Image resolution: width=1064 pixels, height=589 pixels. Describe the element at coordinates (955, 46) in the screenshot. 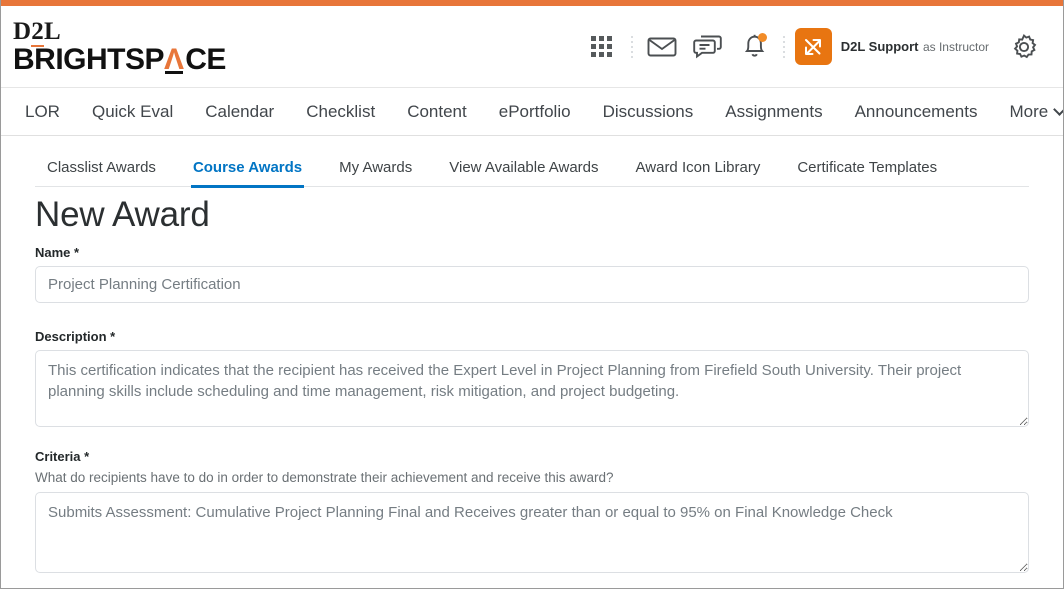

I see `user-role: as Instructor` at that location.